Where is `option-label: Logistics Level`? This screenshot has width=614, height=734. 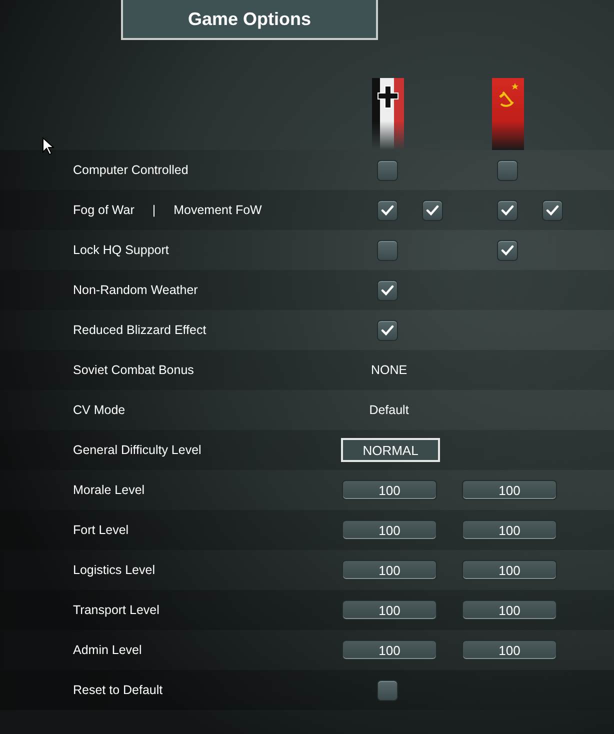 option-label: Logistics Level is located at coordinates (114, 570).